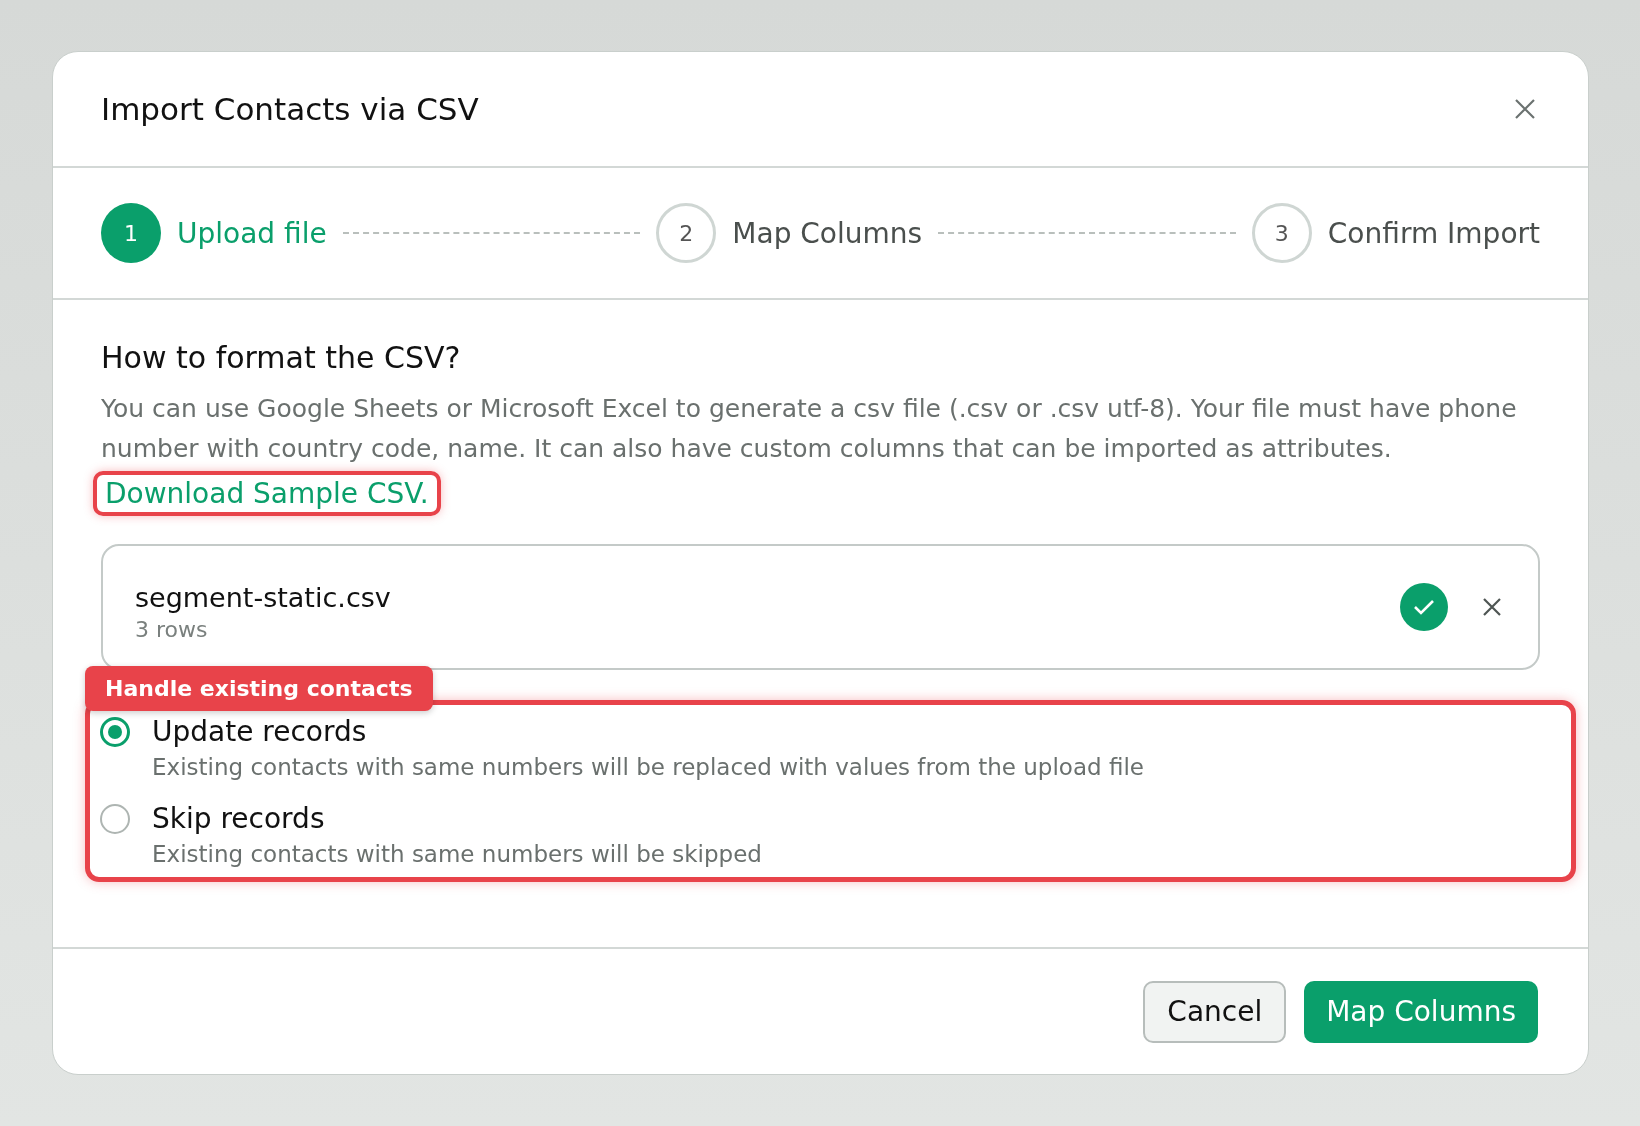 This screenshot has width=1640, height=1126. I want to click on download-sample-link: Download Sample CSV., so click(267, 493).